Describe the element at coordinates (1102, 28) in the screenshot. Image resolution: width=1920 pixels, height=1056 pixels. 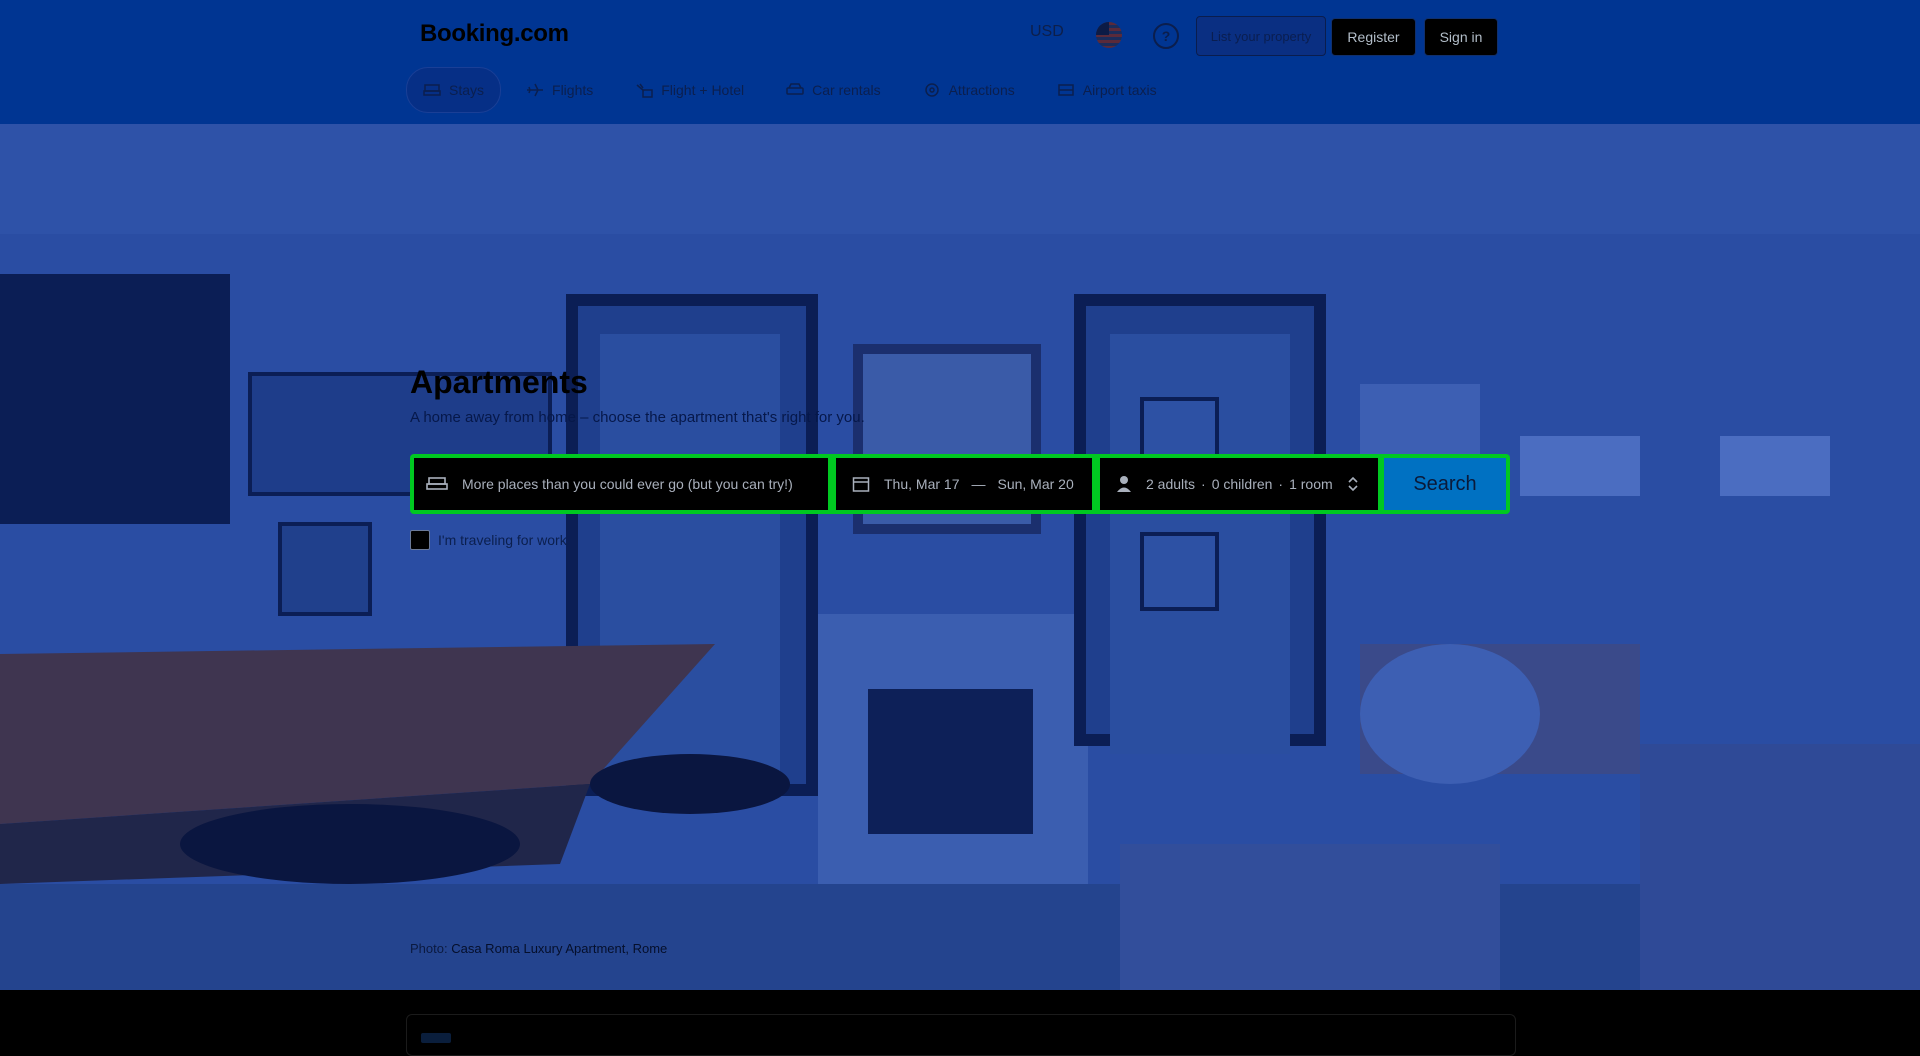
I see `flag-canton` at that location.